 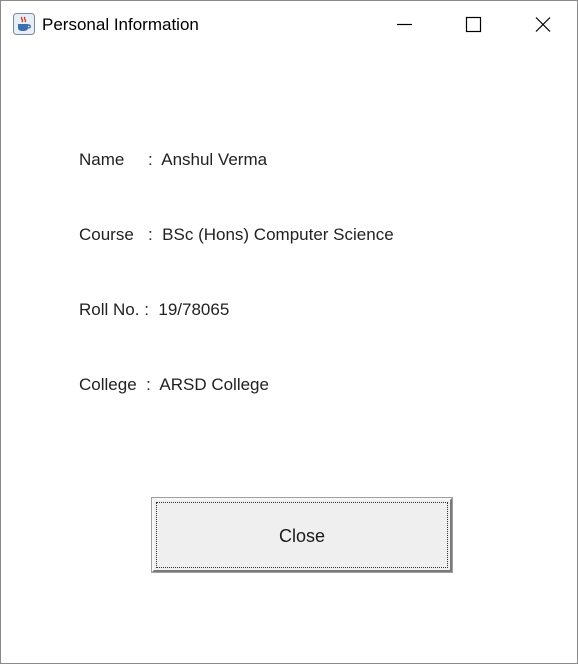 What do you see at coordinates (472, 24) in the screenshot?
I see `maximize-button` at bounding box center [472, 24].